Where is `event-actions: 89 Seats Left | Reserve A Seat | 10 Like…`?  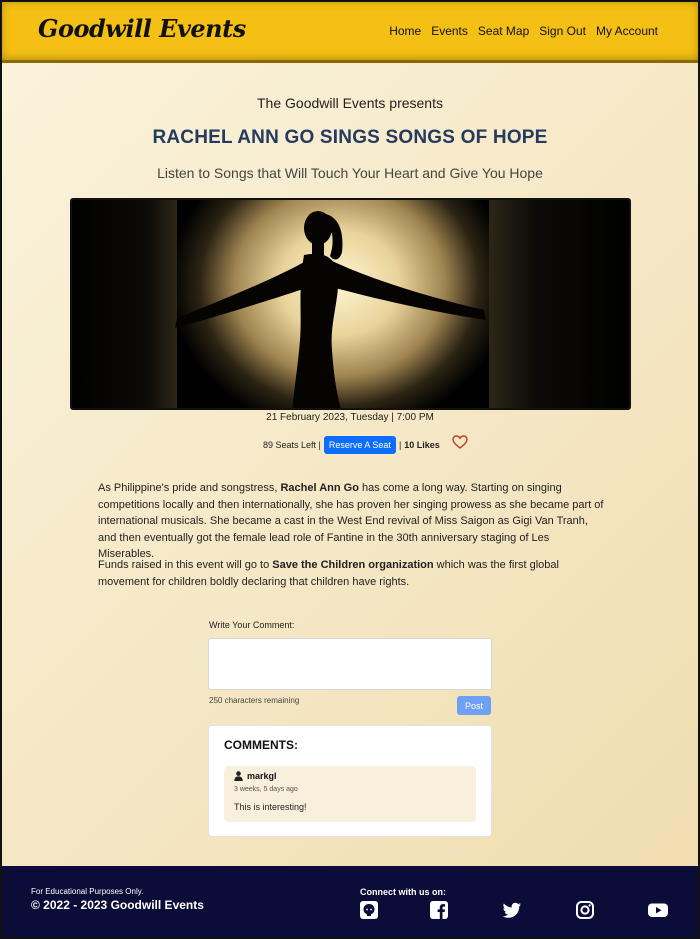
event-actions: 89 Seats Left | Reserve A Seat | 10 Like… is located at coordinates (365, 444).